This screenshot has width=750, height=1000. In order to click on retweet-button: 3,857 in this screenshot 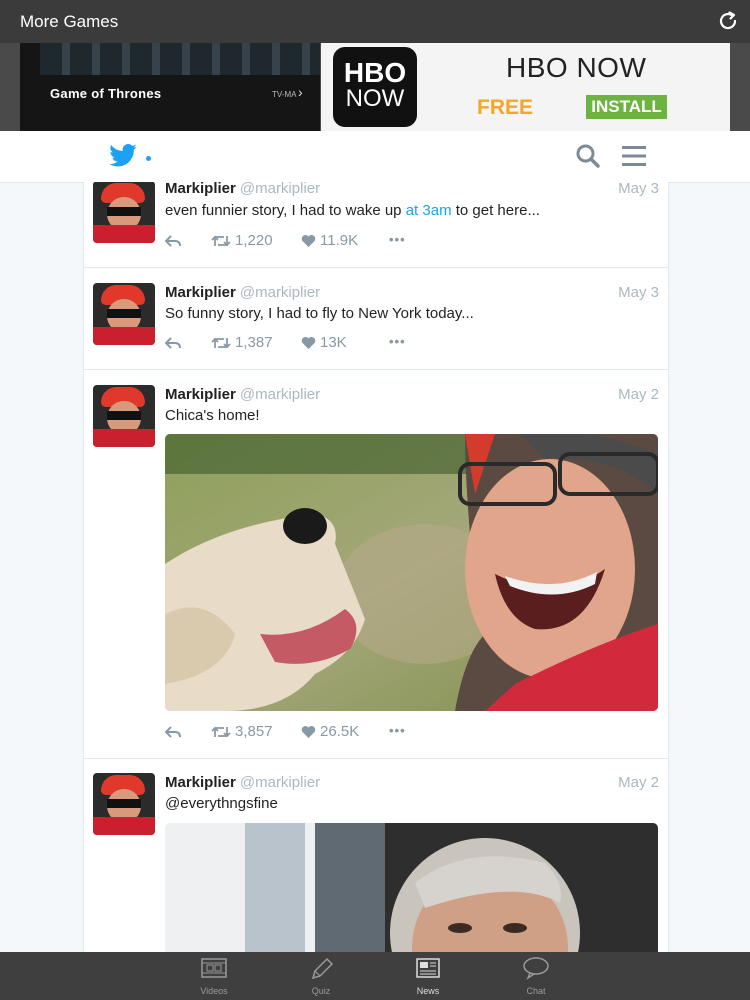, I will do `click(242, 731)`.